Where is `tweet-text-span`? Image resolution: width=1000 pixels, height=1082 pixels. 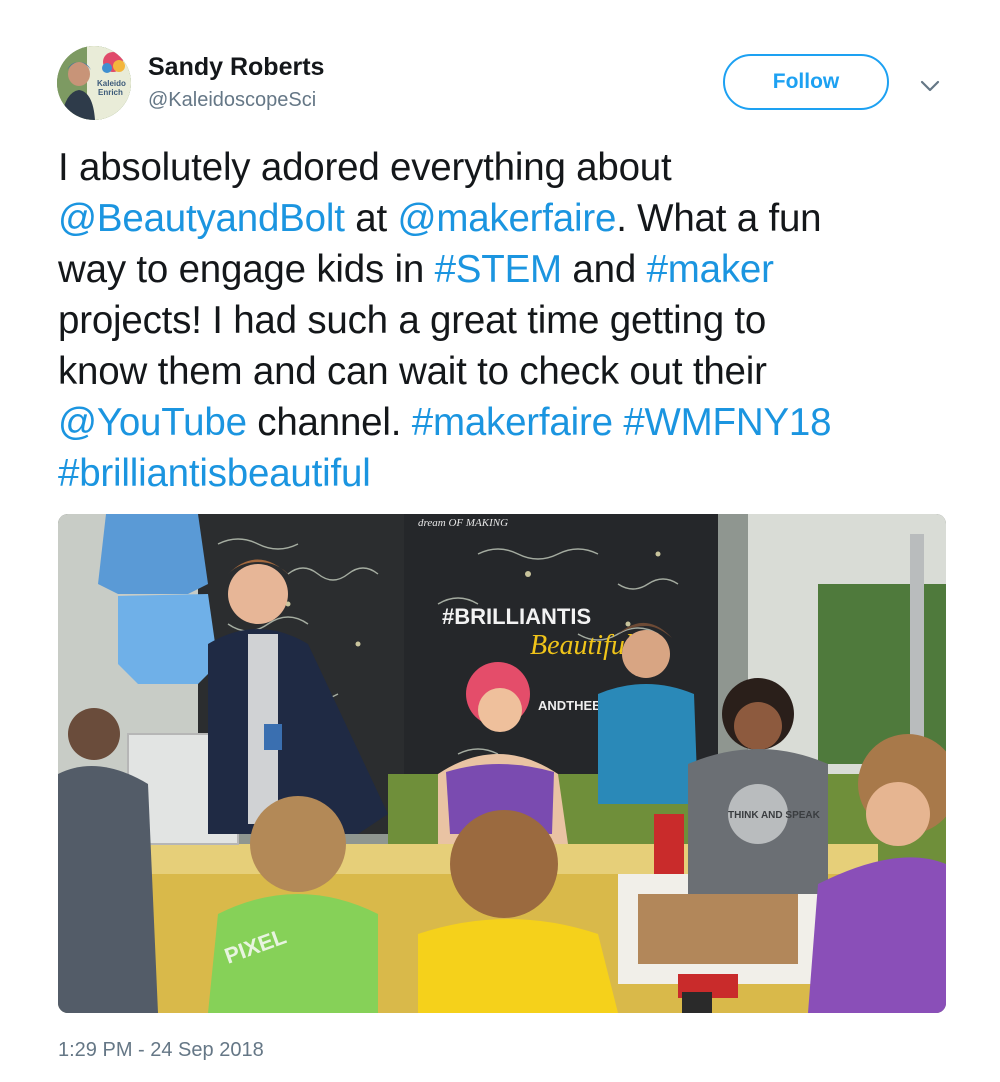
tweet-text-span is located at coordinates (618, 422).